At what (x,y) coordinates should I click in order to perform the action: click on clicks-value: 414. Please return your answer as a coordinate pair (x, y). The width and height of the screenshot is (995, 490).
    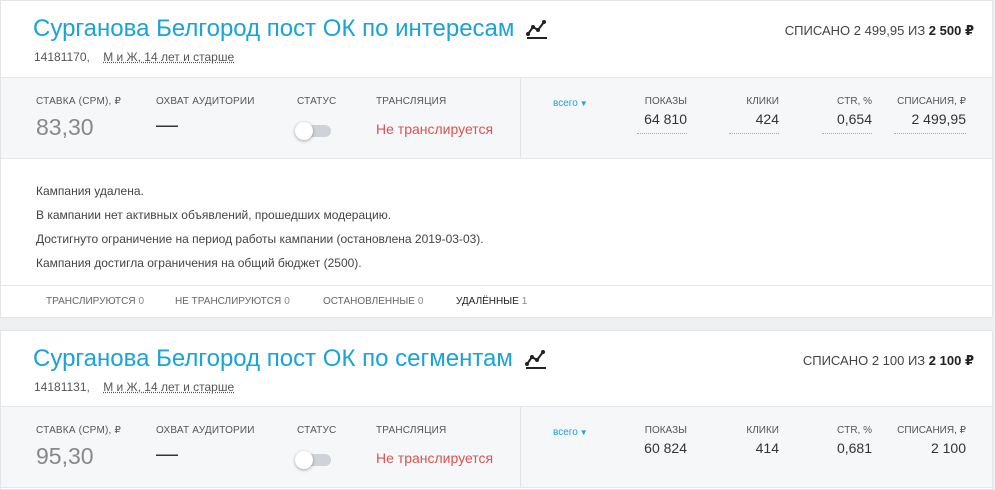
    Looking at the image, I should click on (767, 448).